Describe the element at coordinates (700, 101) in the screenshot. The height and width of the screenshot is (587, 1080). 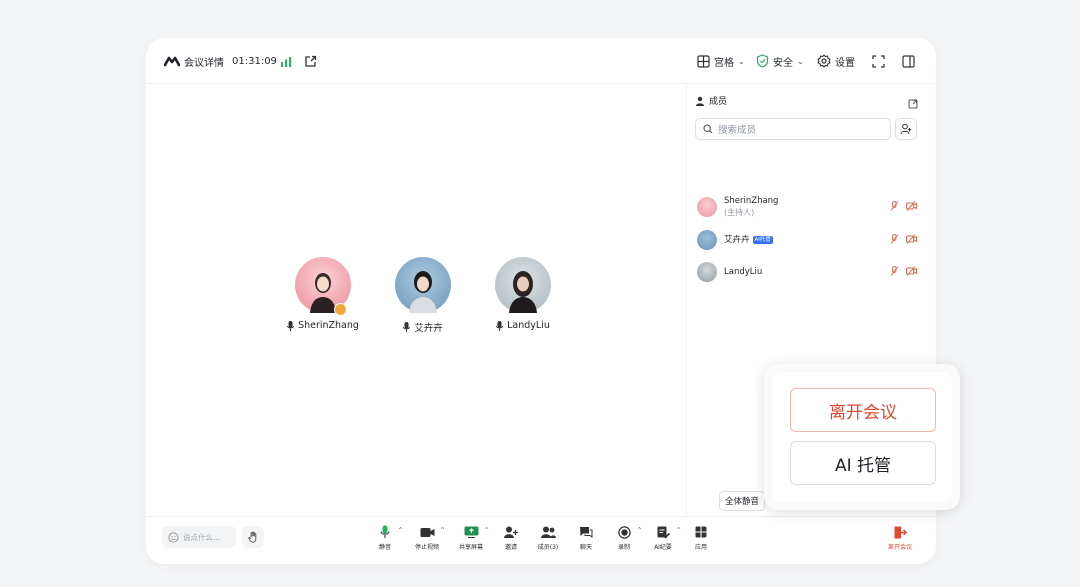
I see `person-icon` at that location.